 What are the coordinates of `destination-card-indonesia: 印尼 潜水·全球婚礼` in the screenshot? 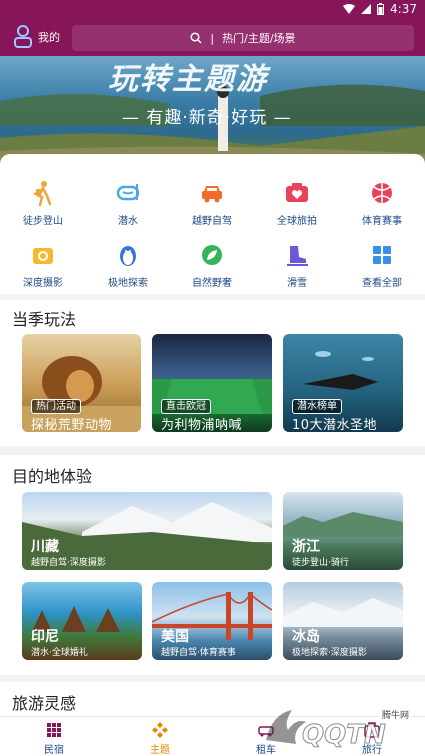 It's located at (82, 621).